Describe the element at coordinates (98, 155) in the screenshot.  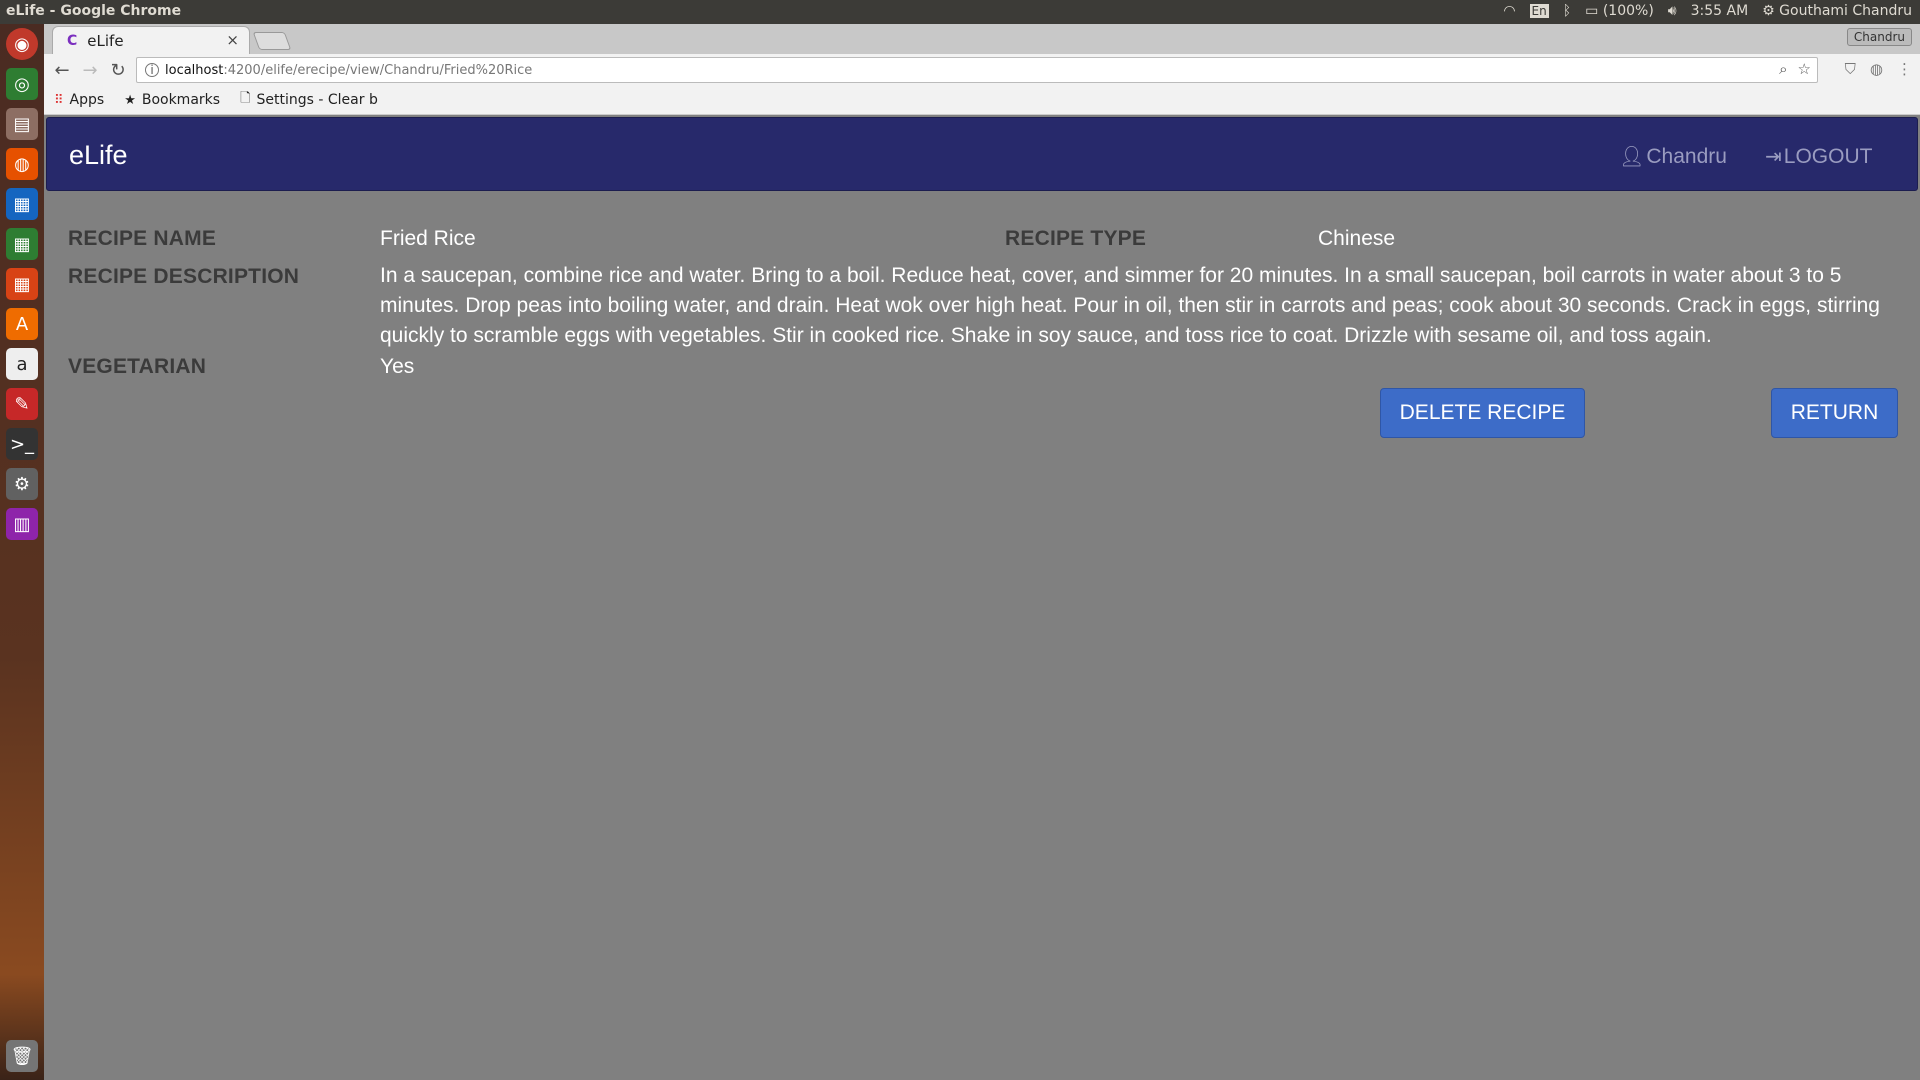
I see `brand-logo: eLife` at that location.